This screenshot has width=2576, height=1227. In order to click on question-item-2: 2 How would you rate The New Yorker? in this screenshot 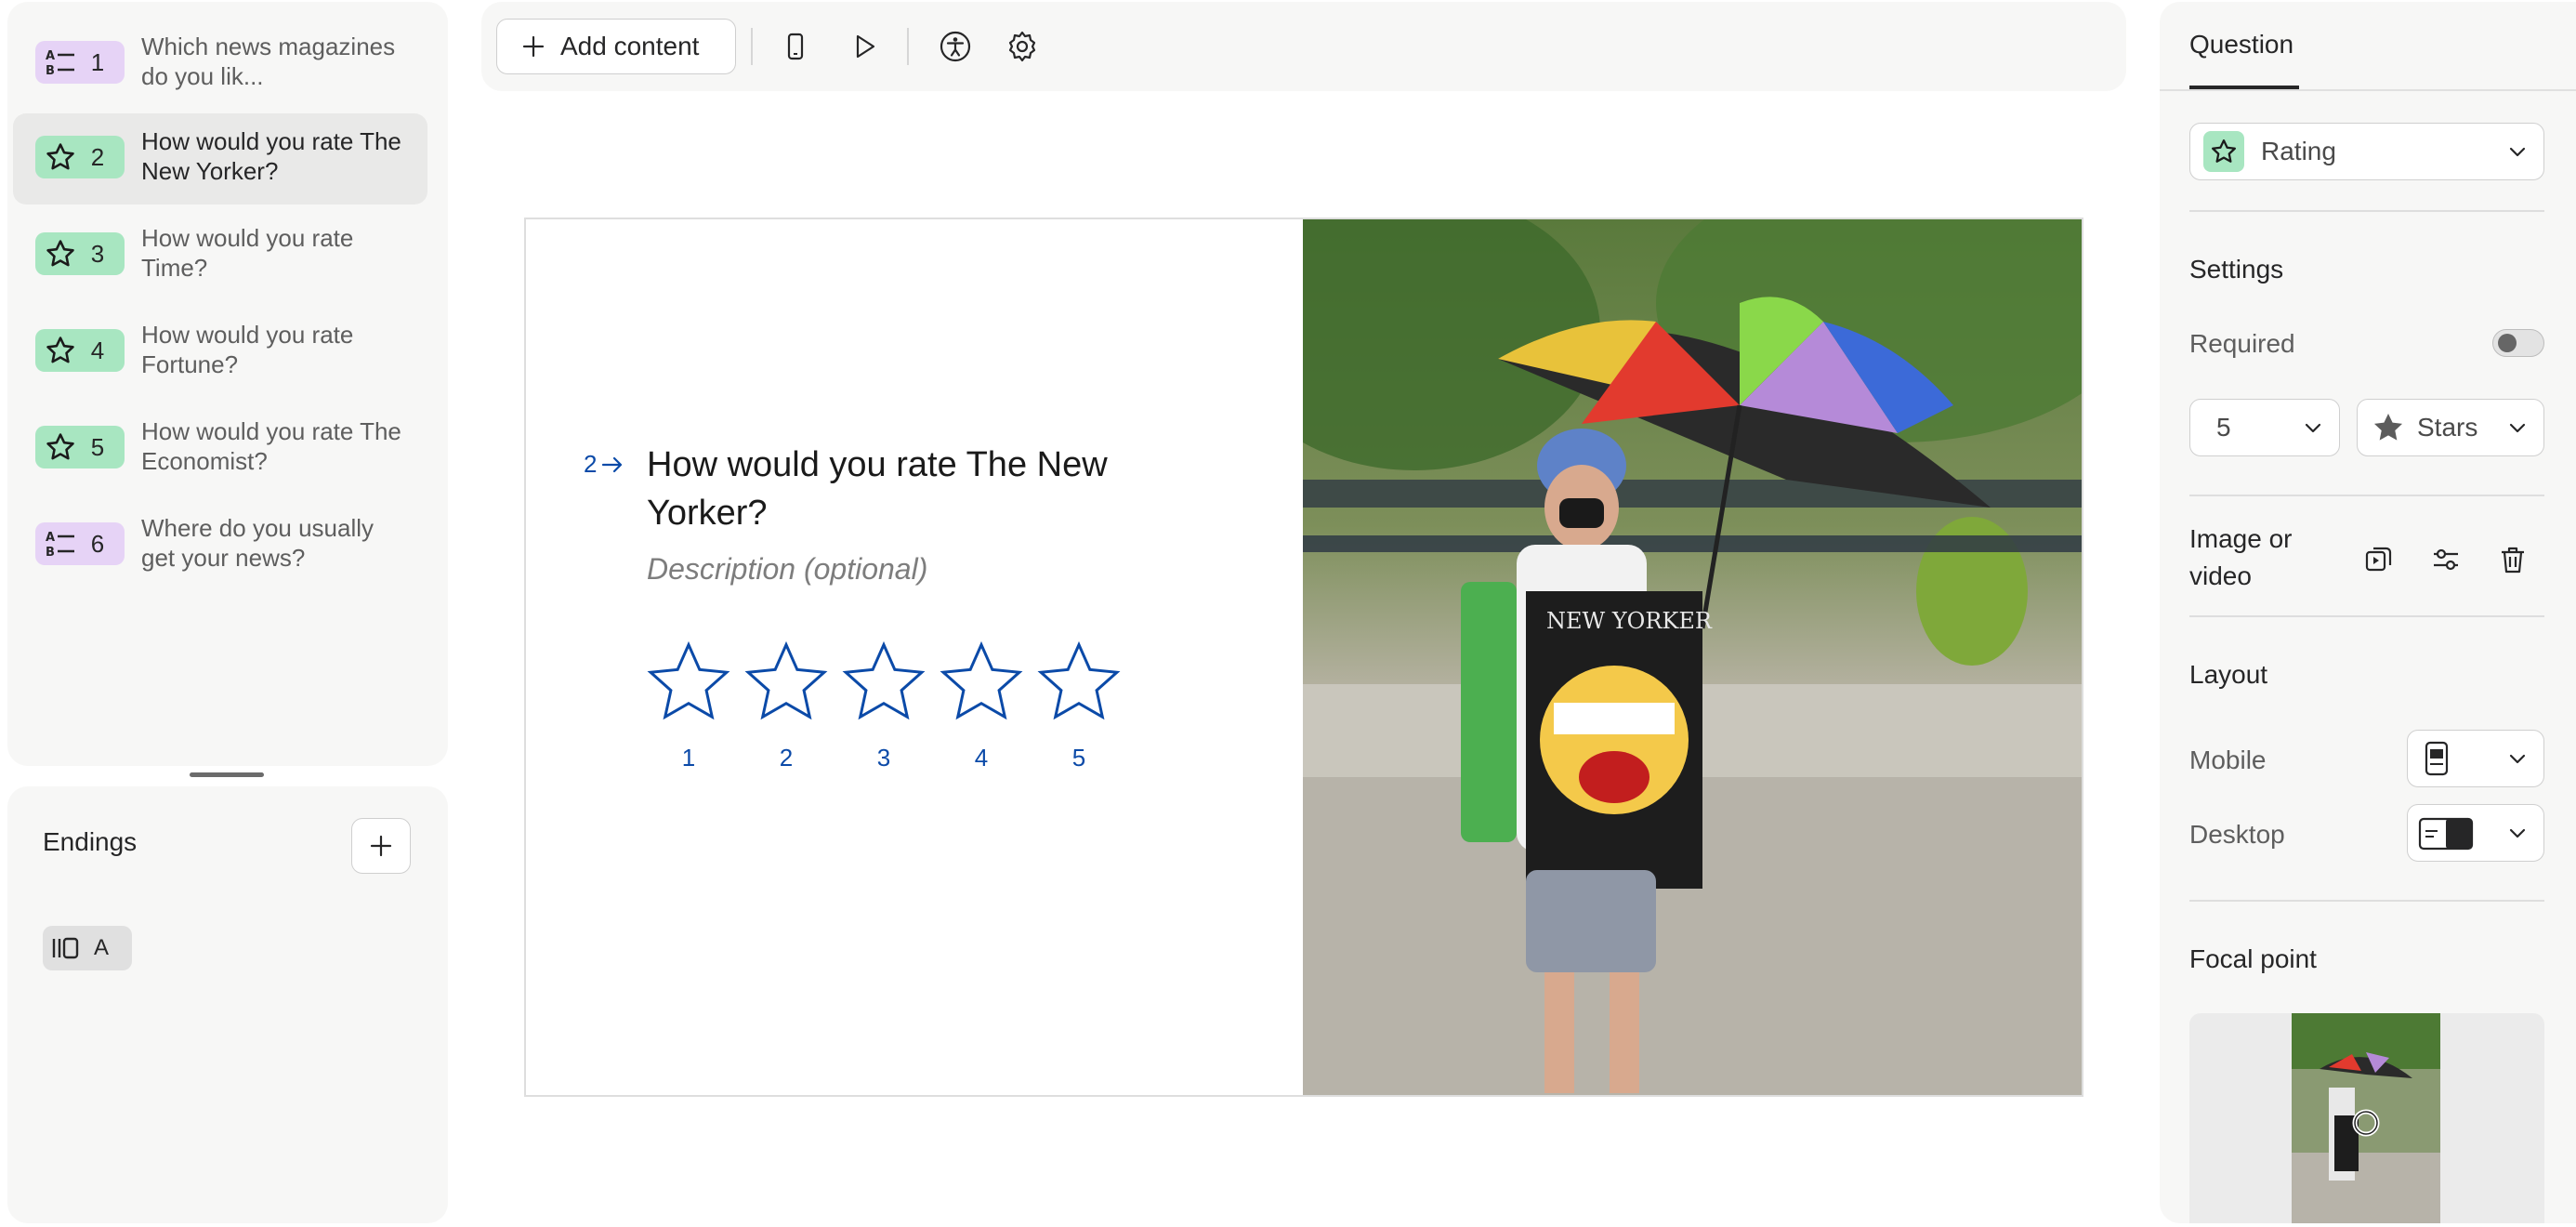, I will do `click(220, 159)`.